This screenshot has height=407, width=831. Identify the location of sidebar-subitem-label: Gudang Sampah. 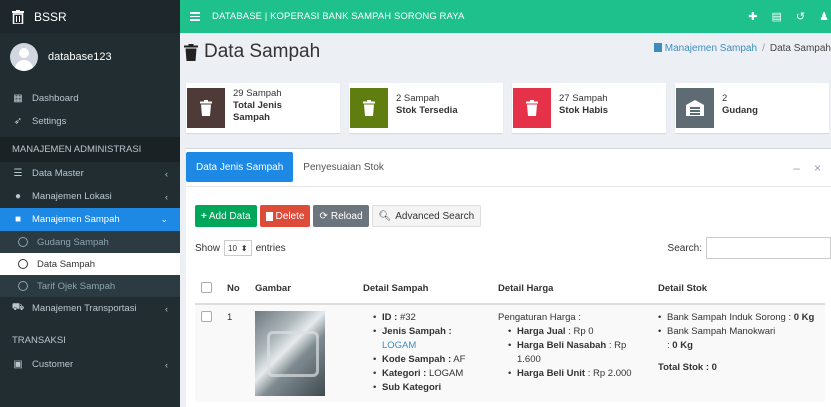
(73, 242).